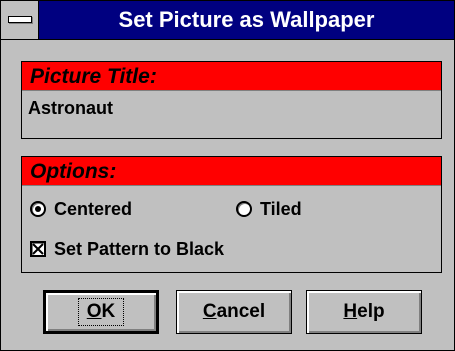  I want to click on radio-tiled: Tiled, so click(269, 209).